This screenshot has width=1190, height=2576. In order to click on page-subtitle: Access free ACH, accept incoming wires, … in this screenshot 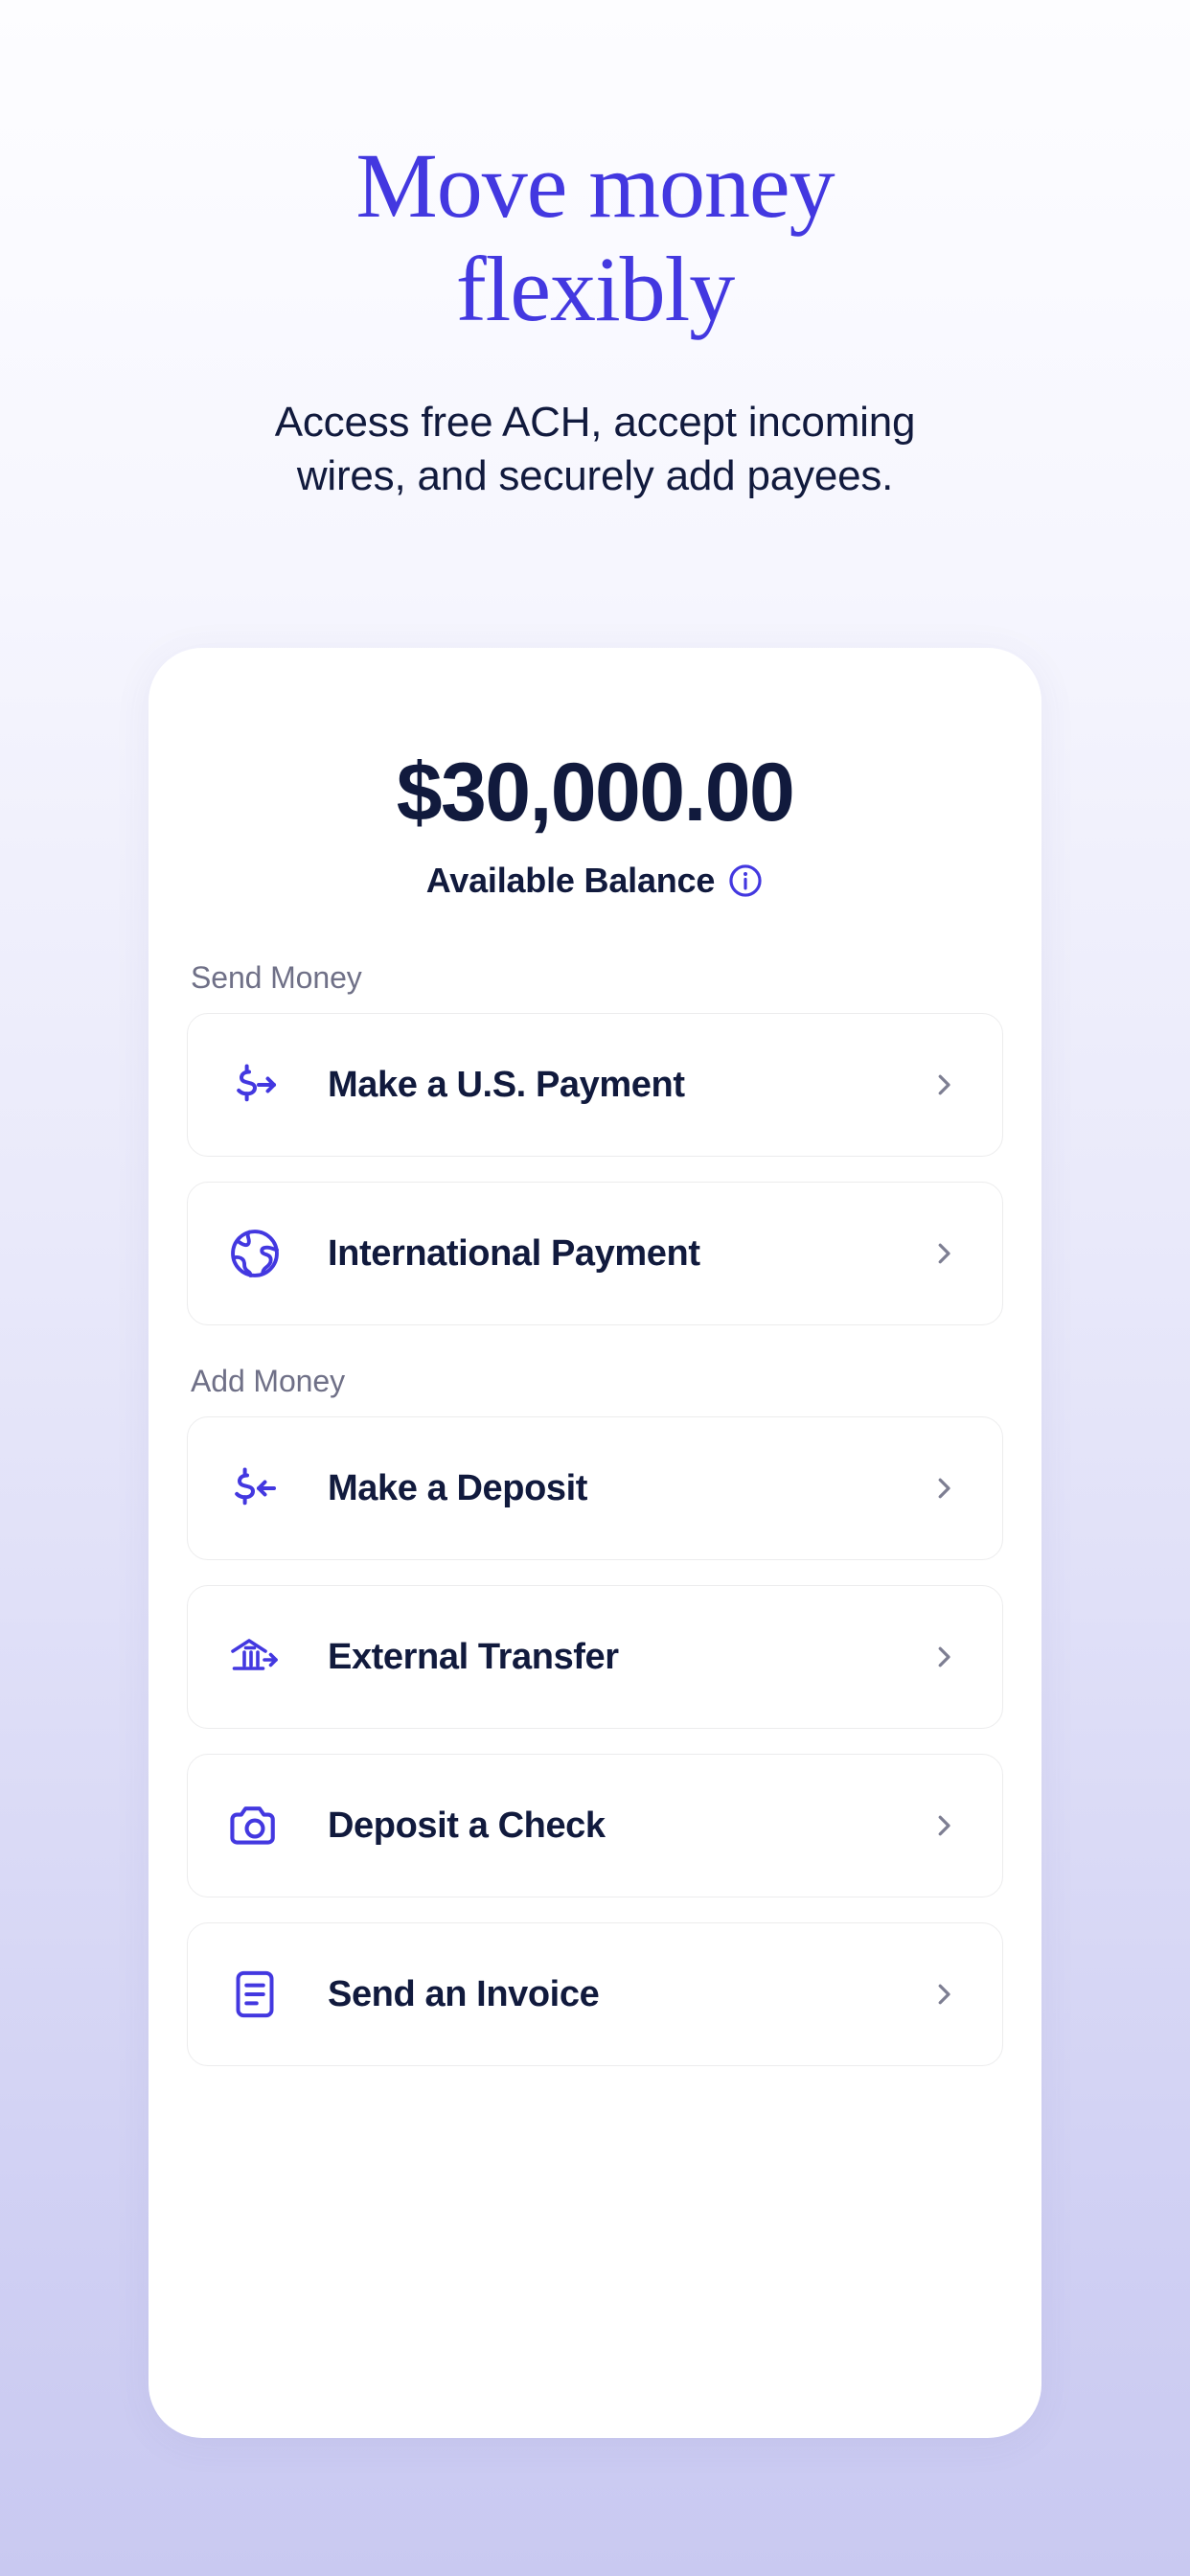, I will do `click(595, 450)`.